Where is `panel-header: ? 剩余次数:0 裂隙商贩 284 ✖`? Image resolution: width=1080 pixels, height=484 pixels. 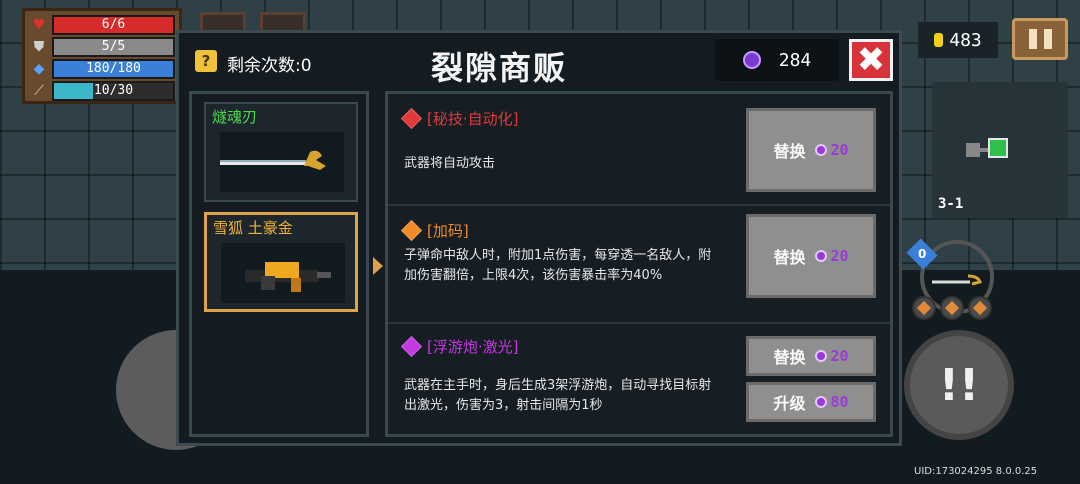
panel-header: ? 剩余次数:0 裂隙商贩 284 ✖ is located at coordinates (539, 62).